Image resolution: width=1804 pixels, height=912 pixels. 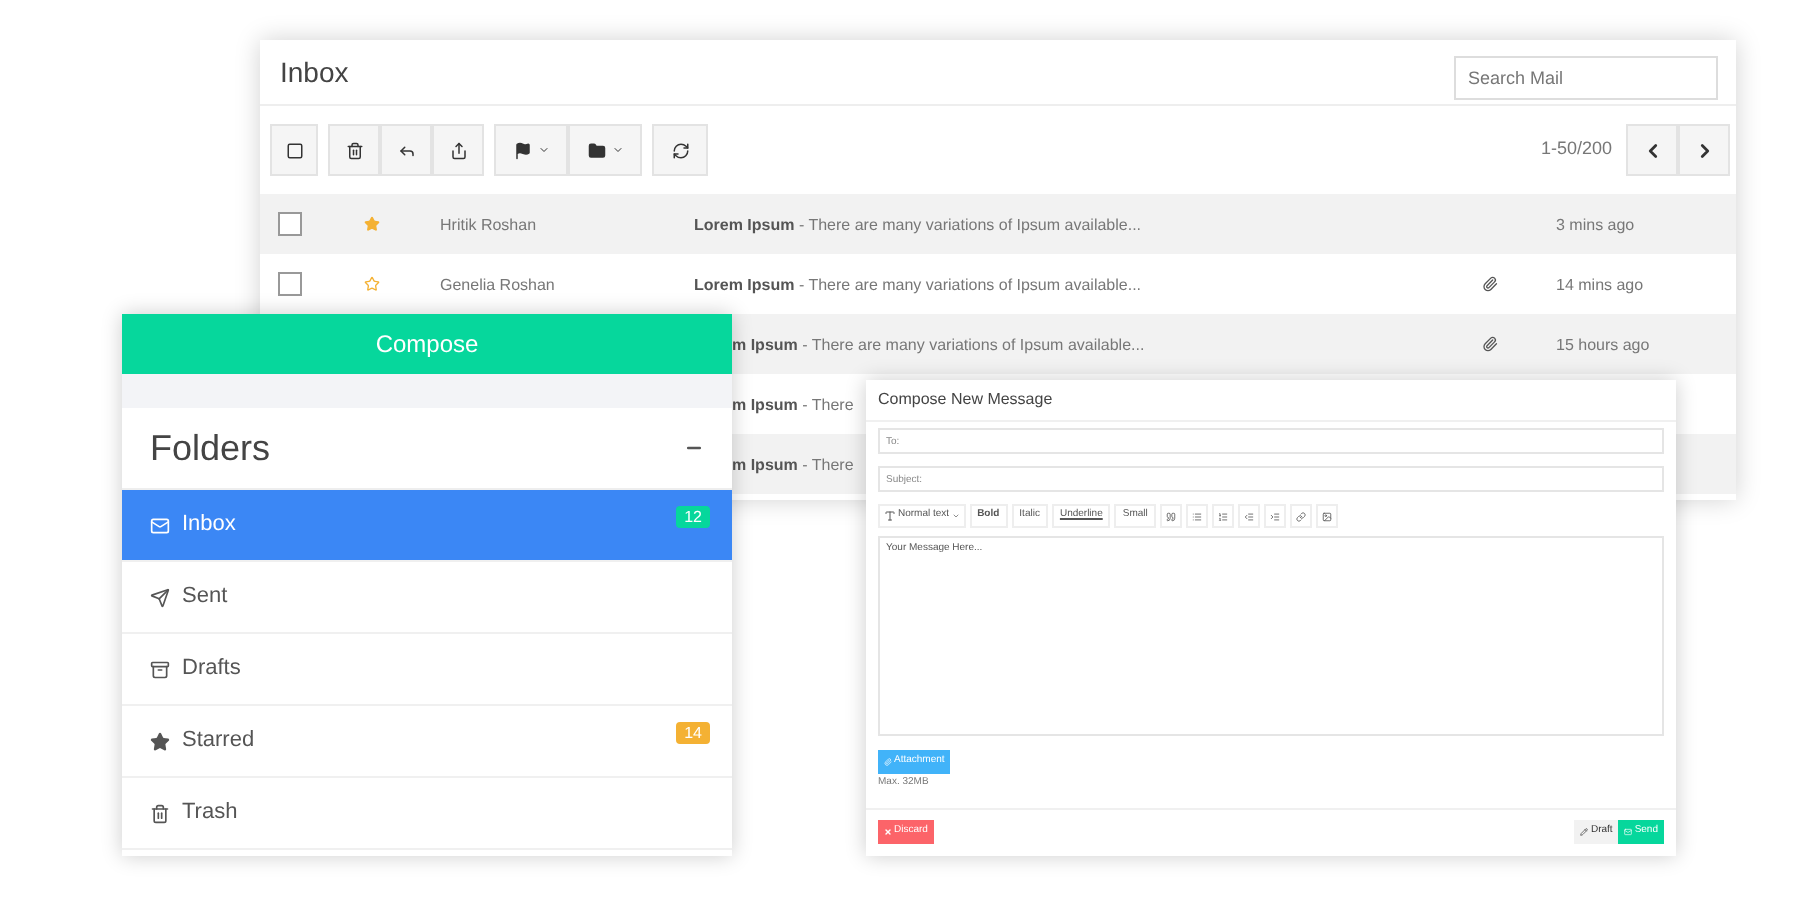 I want to click on paperclip-icon, so click(x=888, y=762).